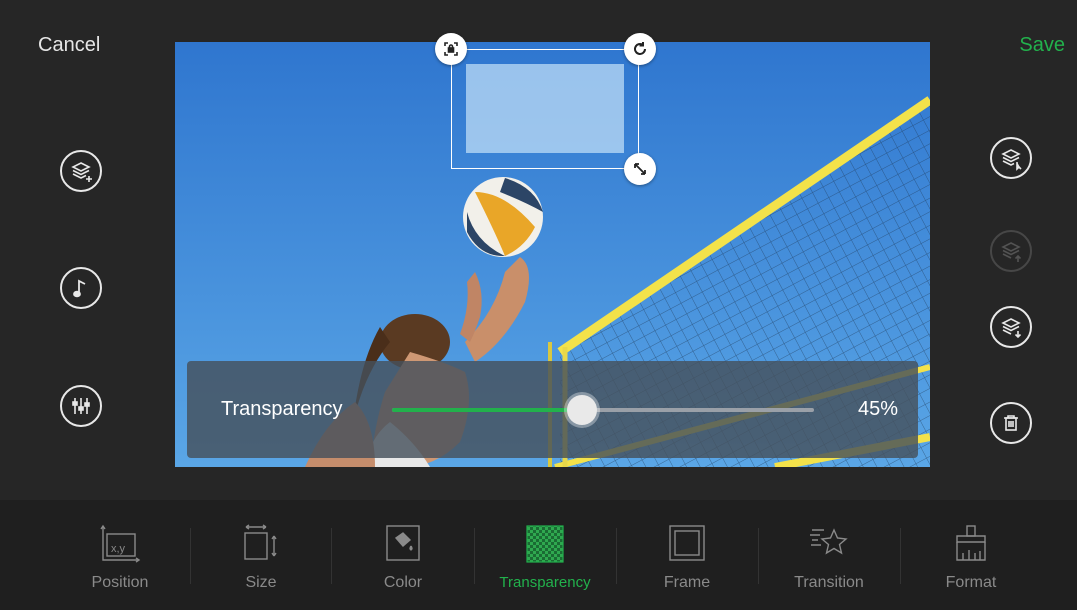 This screenshot has width=1077, height=610. Describe the element at coordinates (261, 582) in the screenshot. I see `tab-label: Size` at that location.